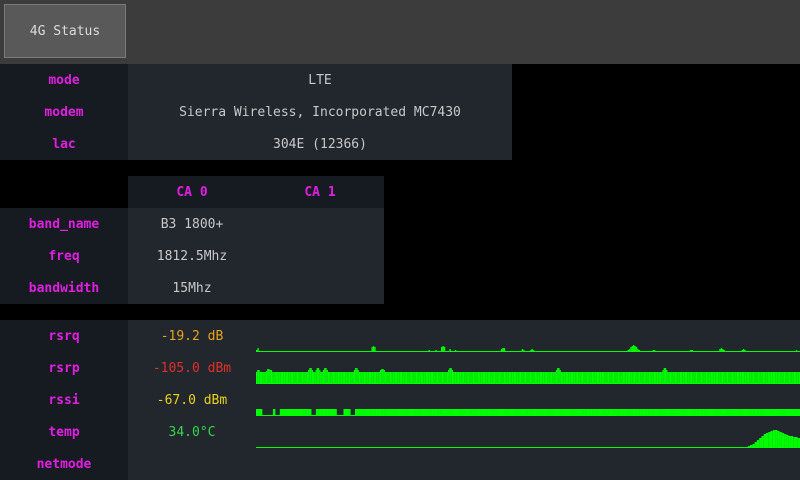  What do you see at coordinates (778, 439) in the screenshot?
I see `temp-bar` at bounding box center [778, 439].